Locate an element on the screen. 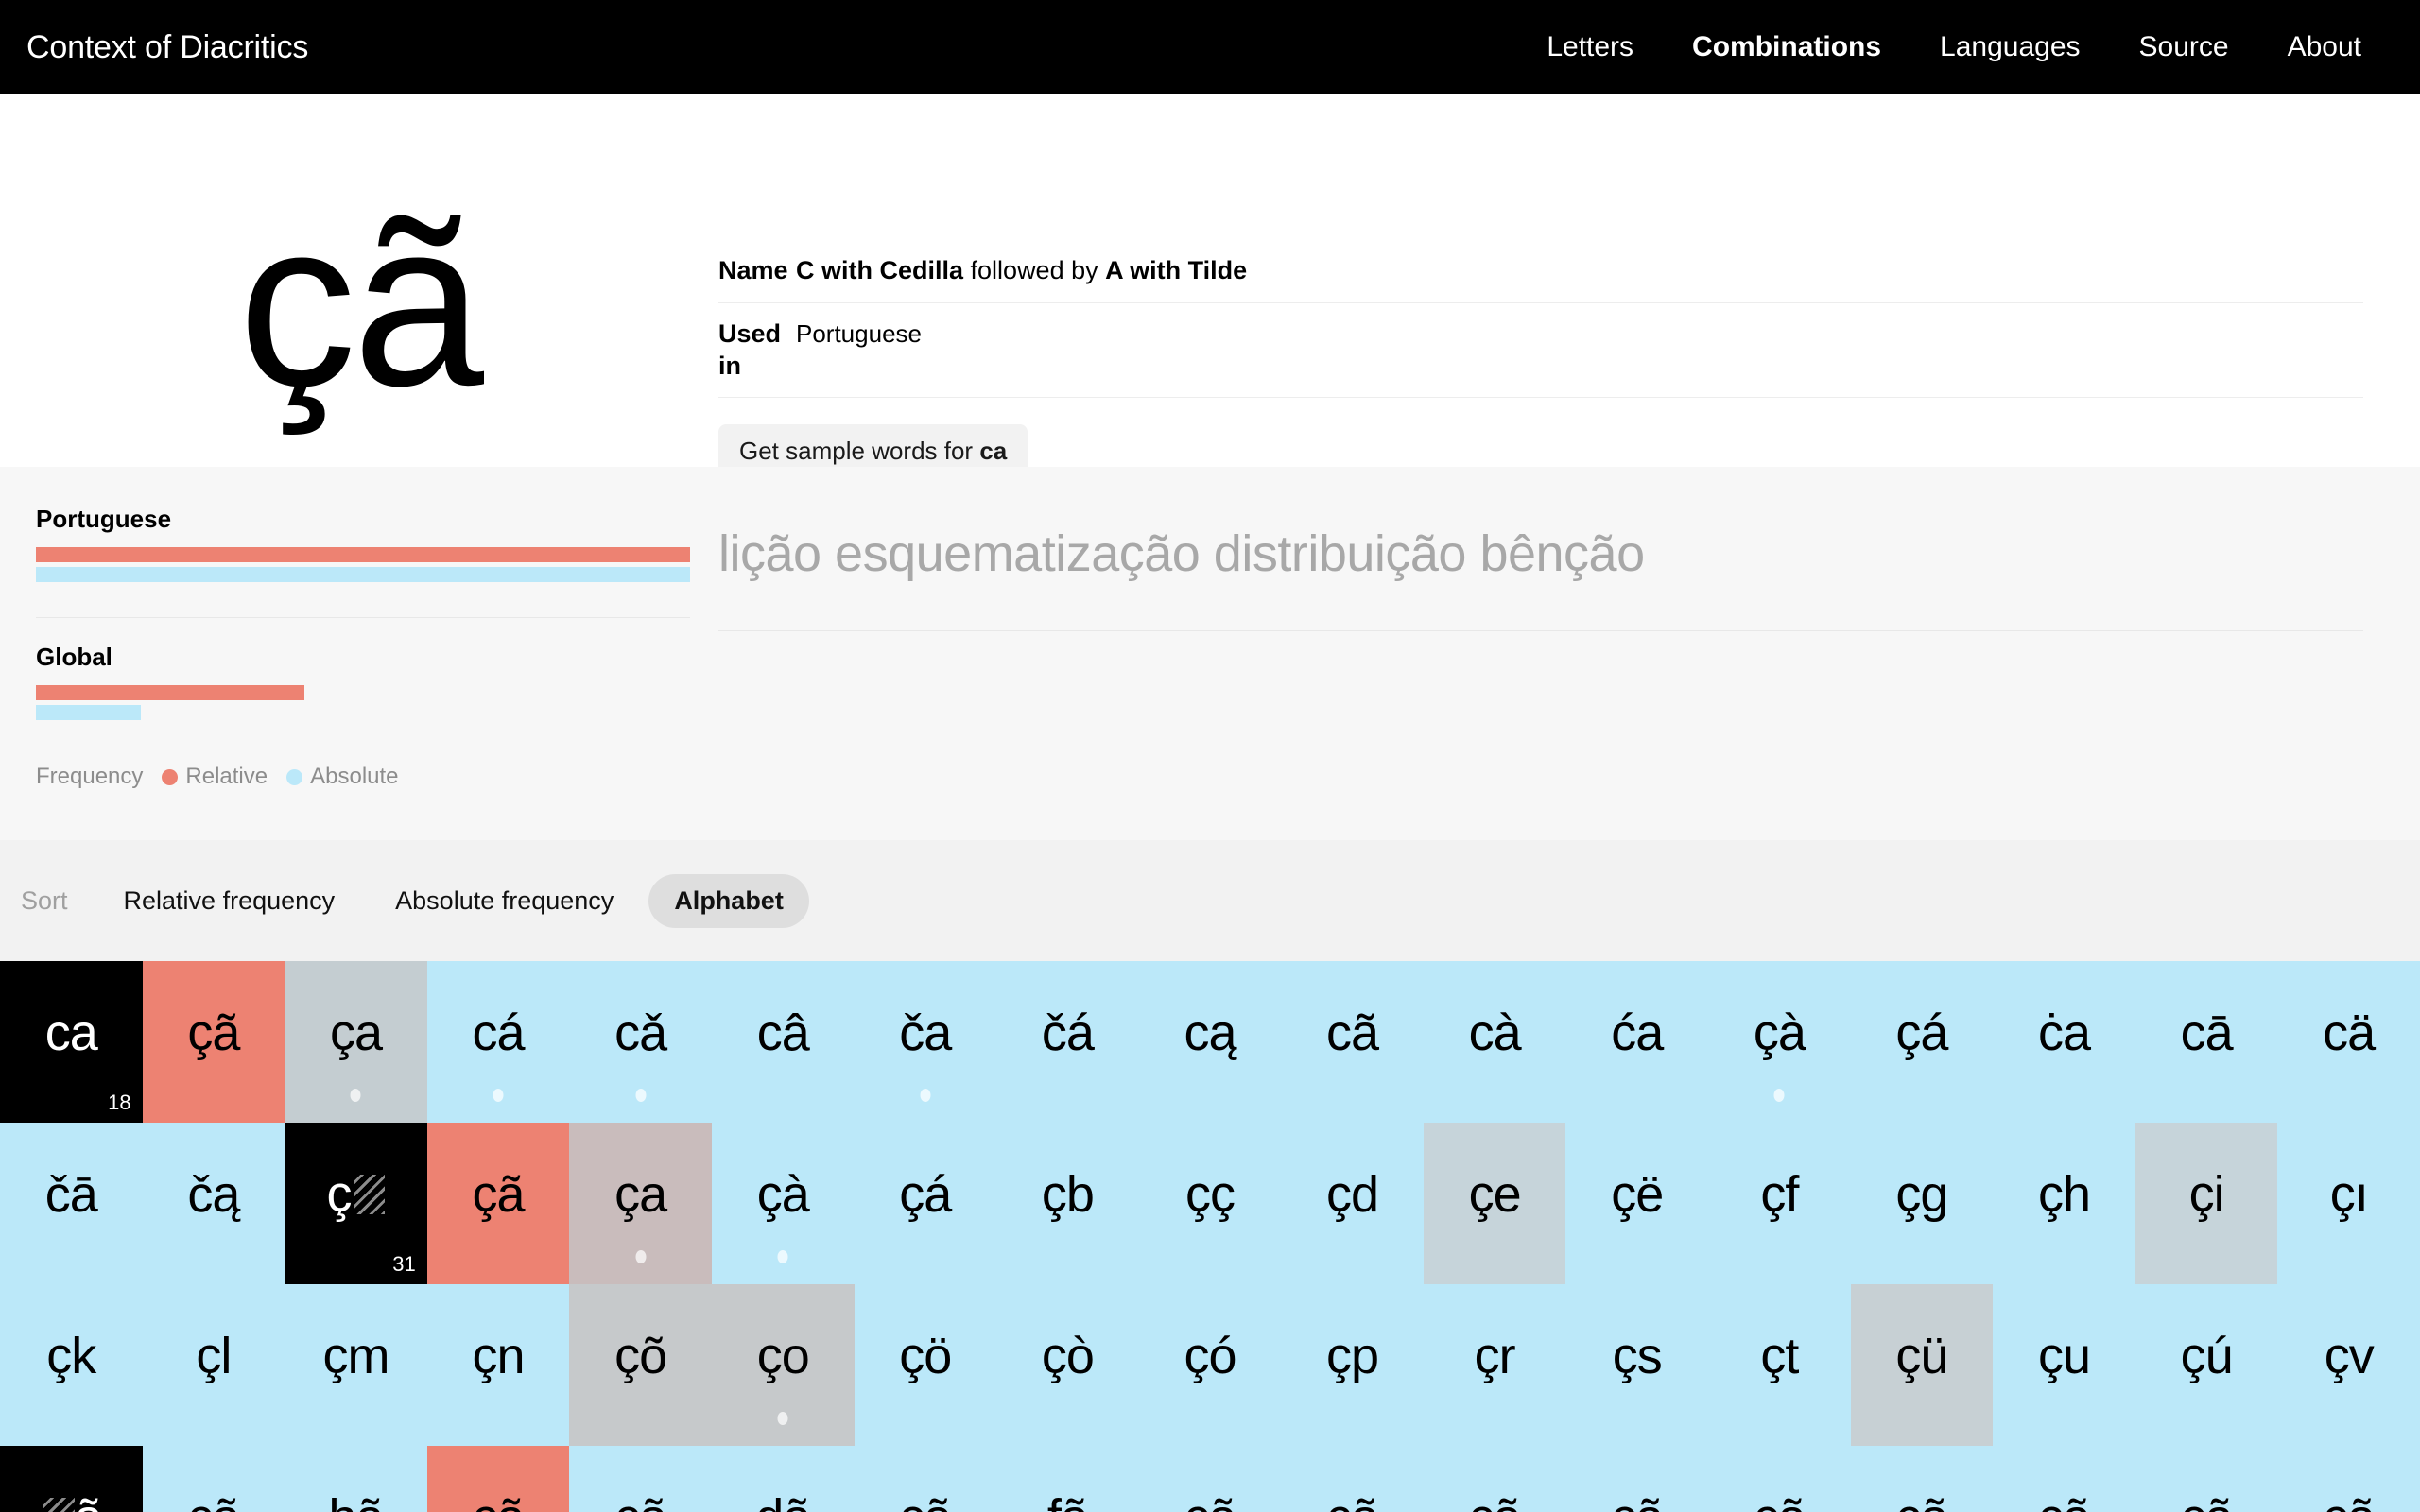 This screenshot has width=2420, height=1512. legend-absolute-label: Absolute is located at coordinates (354, 776).